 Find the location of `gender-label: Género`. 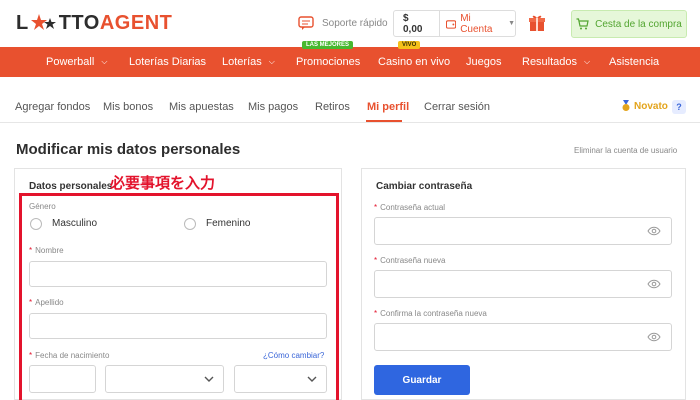

gender-label: Género is located at coordinates (42, 206).